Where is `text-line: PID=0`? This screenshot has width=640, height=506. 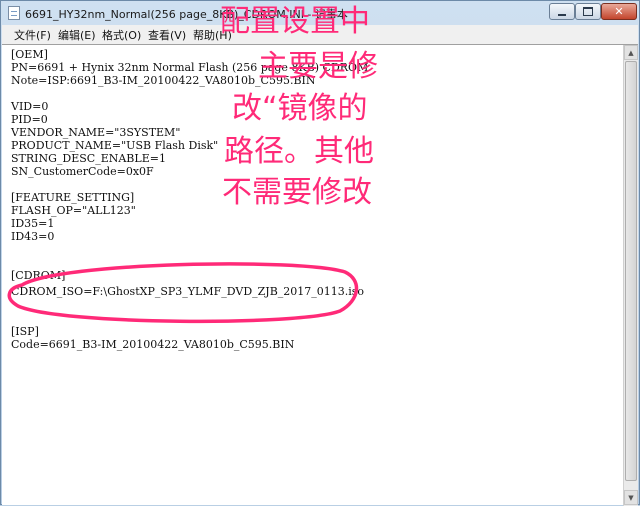 text-line: PID=0 is located at coordinates (29, 119).